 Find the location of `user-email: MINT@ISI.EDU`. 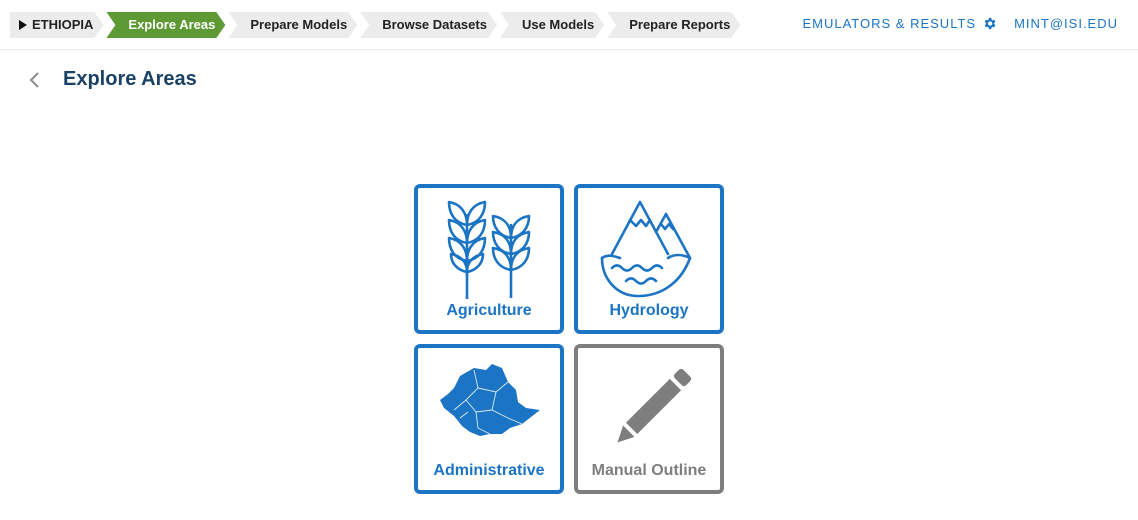

user-email: MINT@ISI.EDU is located at coordinates (1066, 23).